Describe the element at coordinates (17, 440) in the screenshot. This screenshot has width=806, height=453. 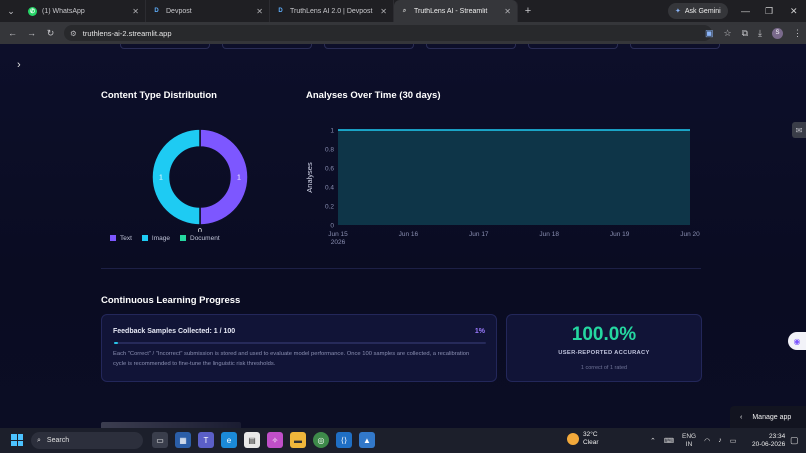
I see `windows-start-icon` at that location.